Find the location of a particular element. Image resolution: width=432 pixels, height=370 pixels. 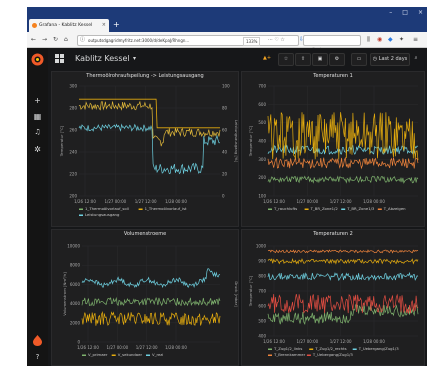

y-tick-label: 4000 is located at coordinates (75, 303).